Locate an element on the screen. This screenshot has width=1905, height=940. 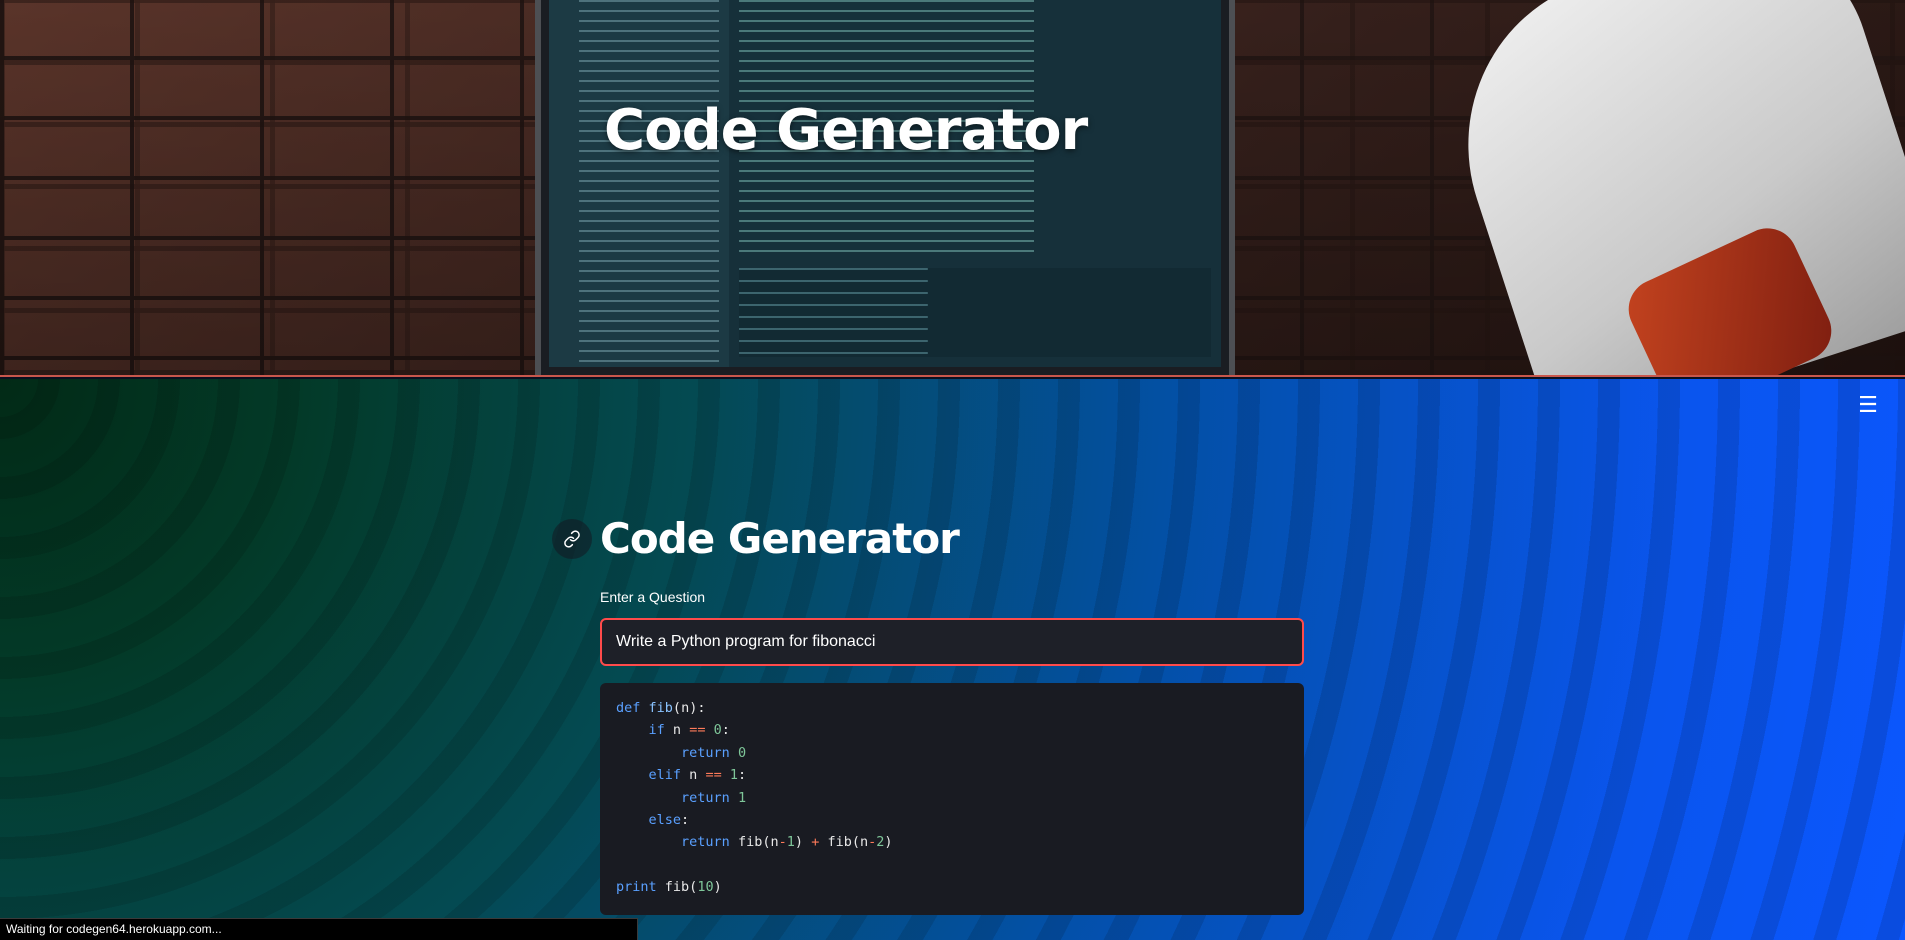
code-line: else: is located at coordinates (669, 820).